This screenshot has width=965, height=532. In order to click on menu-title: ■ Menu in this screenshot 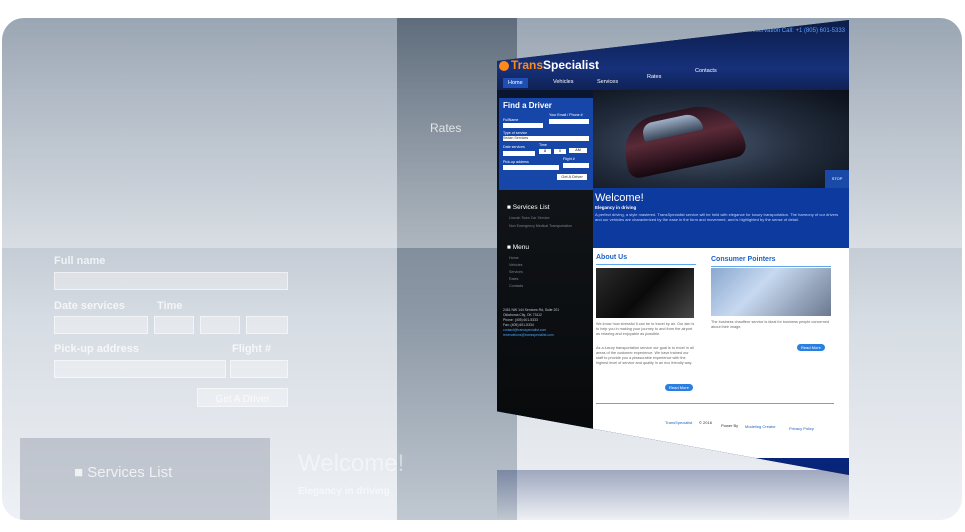, I will do `click(518, 247)`.